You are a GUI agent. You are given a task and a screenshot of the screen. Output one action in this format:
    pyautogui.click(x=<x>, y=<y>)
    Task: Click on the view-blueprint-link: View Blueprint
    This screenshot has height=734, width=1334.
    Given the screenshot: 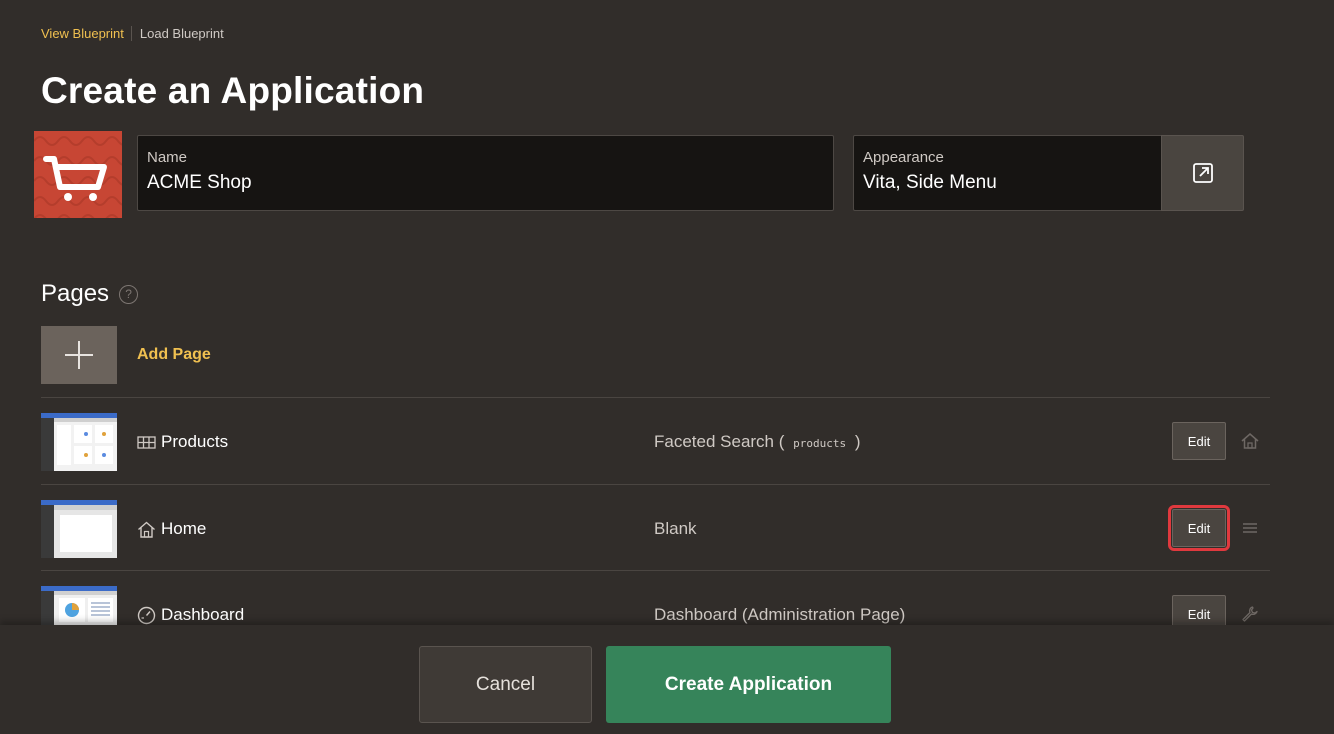 What is the action you would take?
    pyautogui.click(x=86, y=33)
    